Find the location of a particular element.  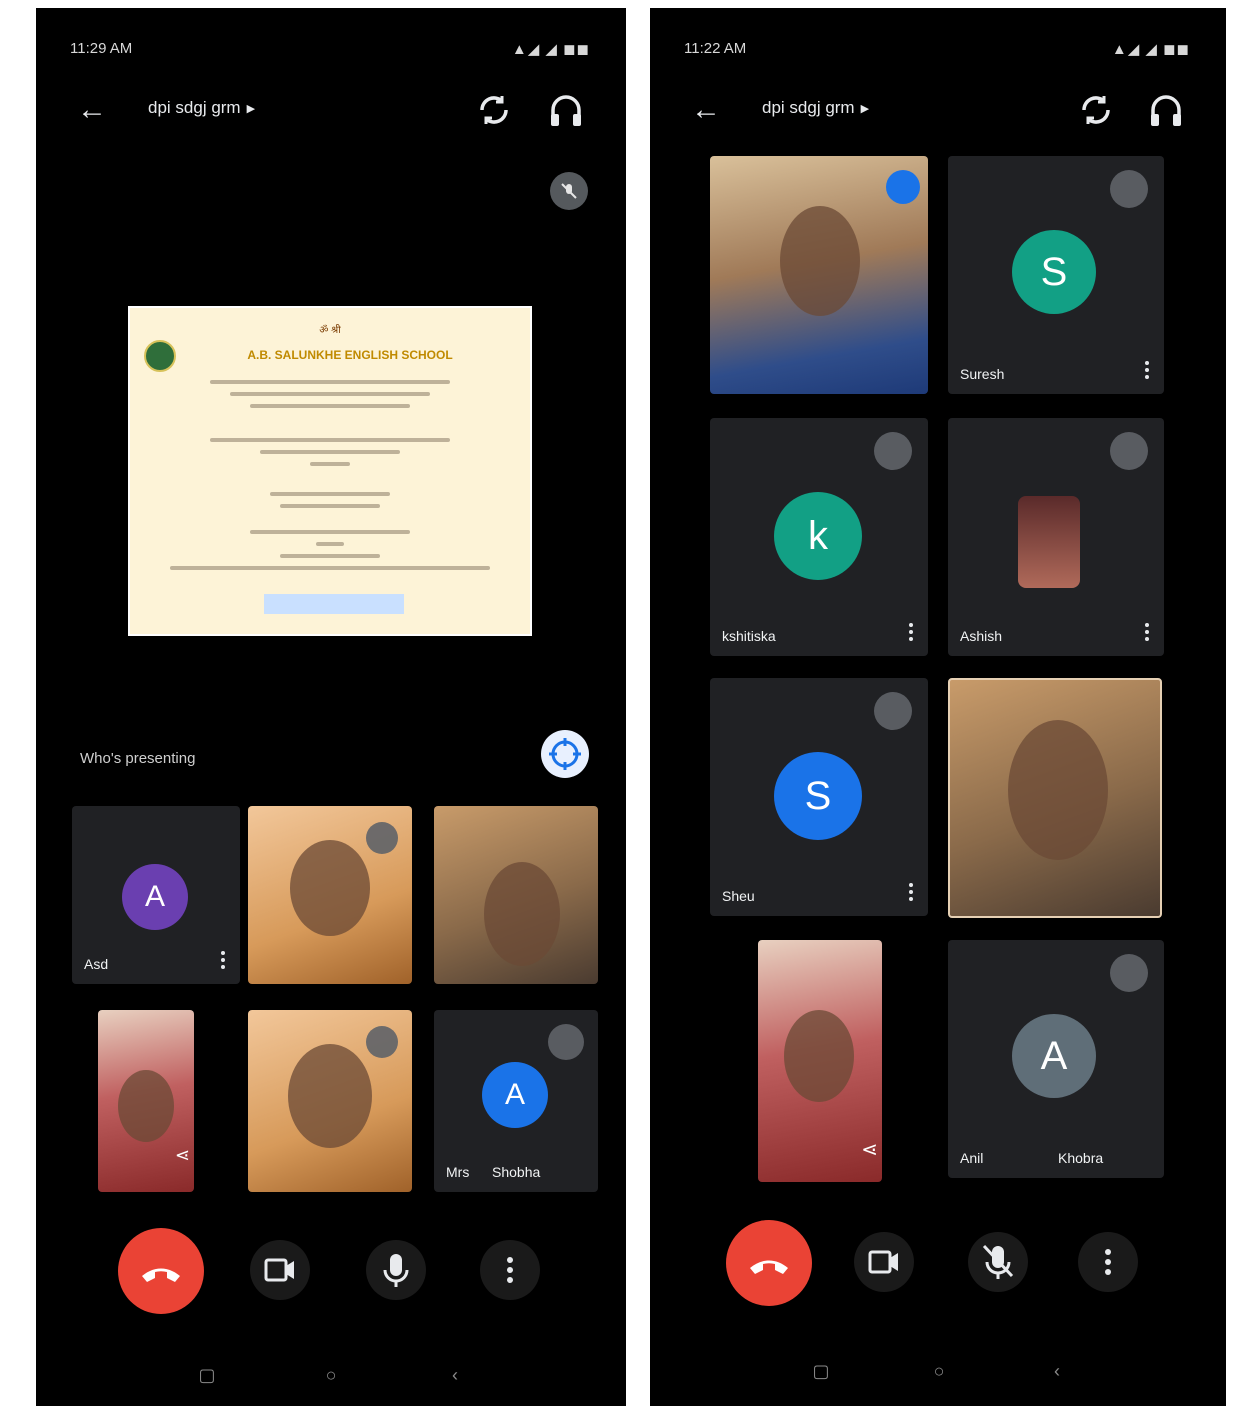

participant-name: Ashish is located at coordinates (981, 636).